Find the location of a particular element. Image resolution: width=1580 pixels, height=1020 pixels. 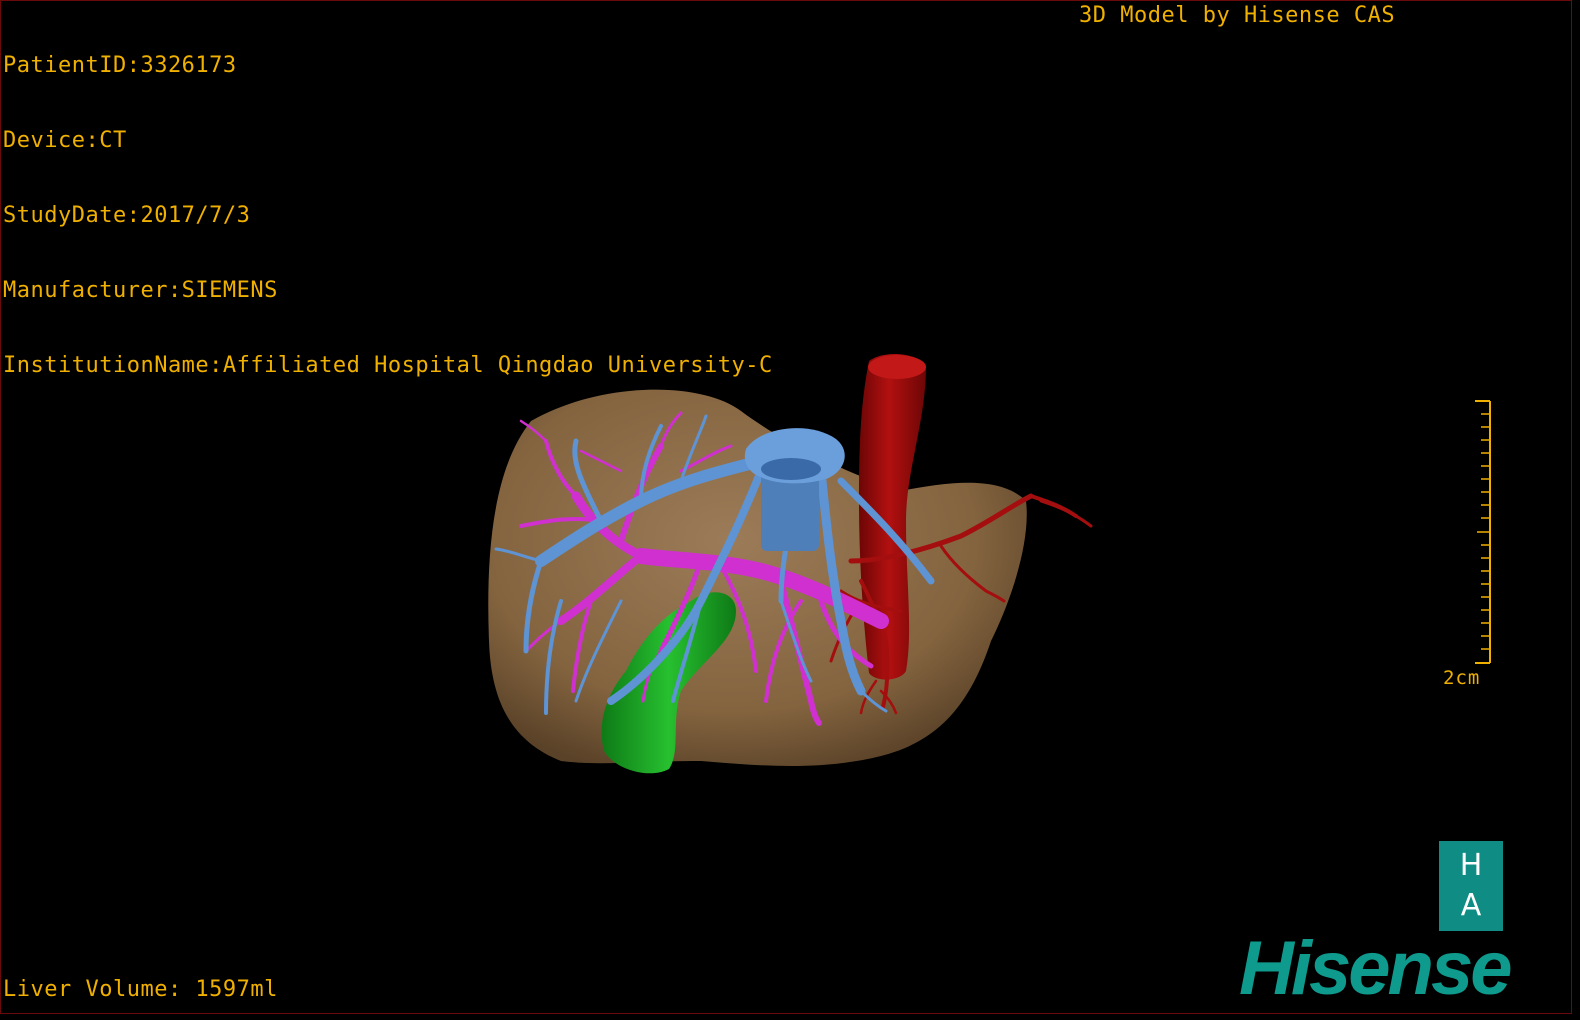

hisense-wordmark: Hisense is located at coordinates (1375, 968).